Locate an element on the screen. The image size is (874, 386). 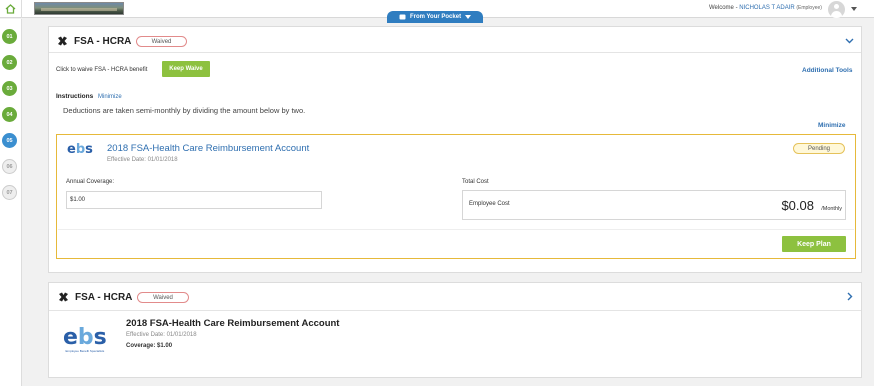
eds-logo: e b s Employee Benefit Specialists is located at coordinates (85, 339).